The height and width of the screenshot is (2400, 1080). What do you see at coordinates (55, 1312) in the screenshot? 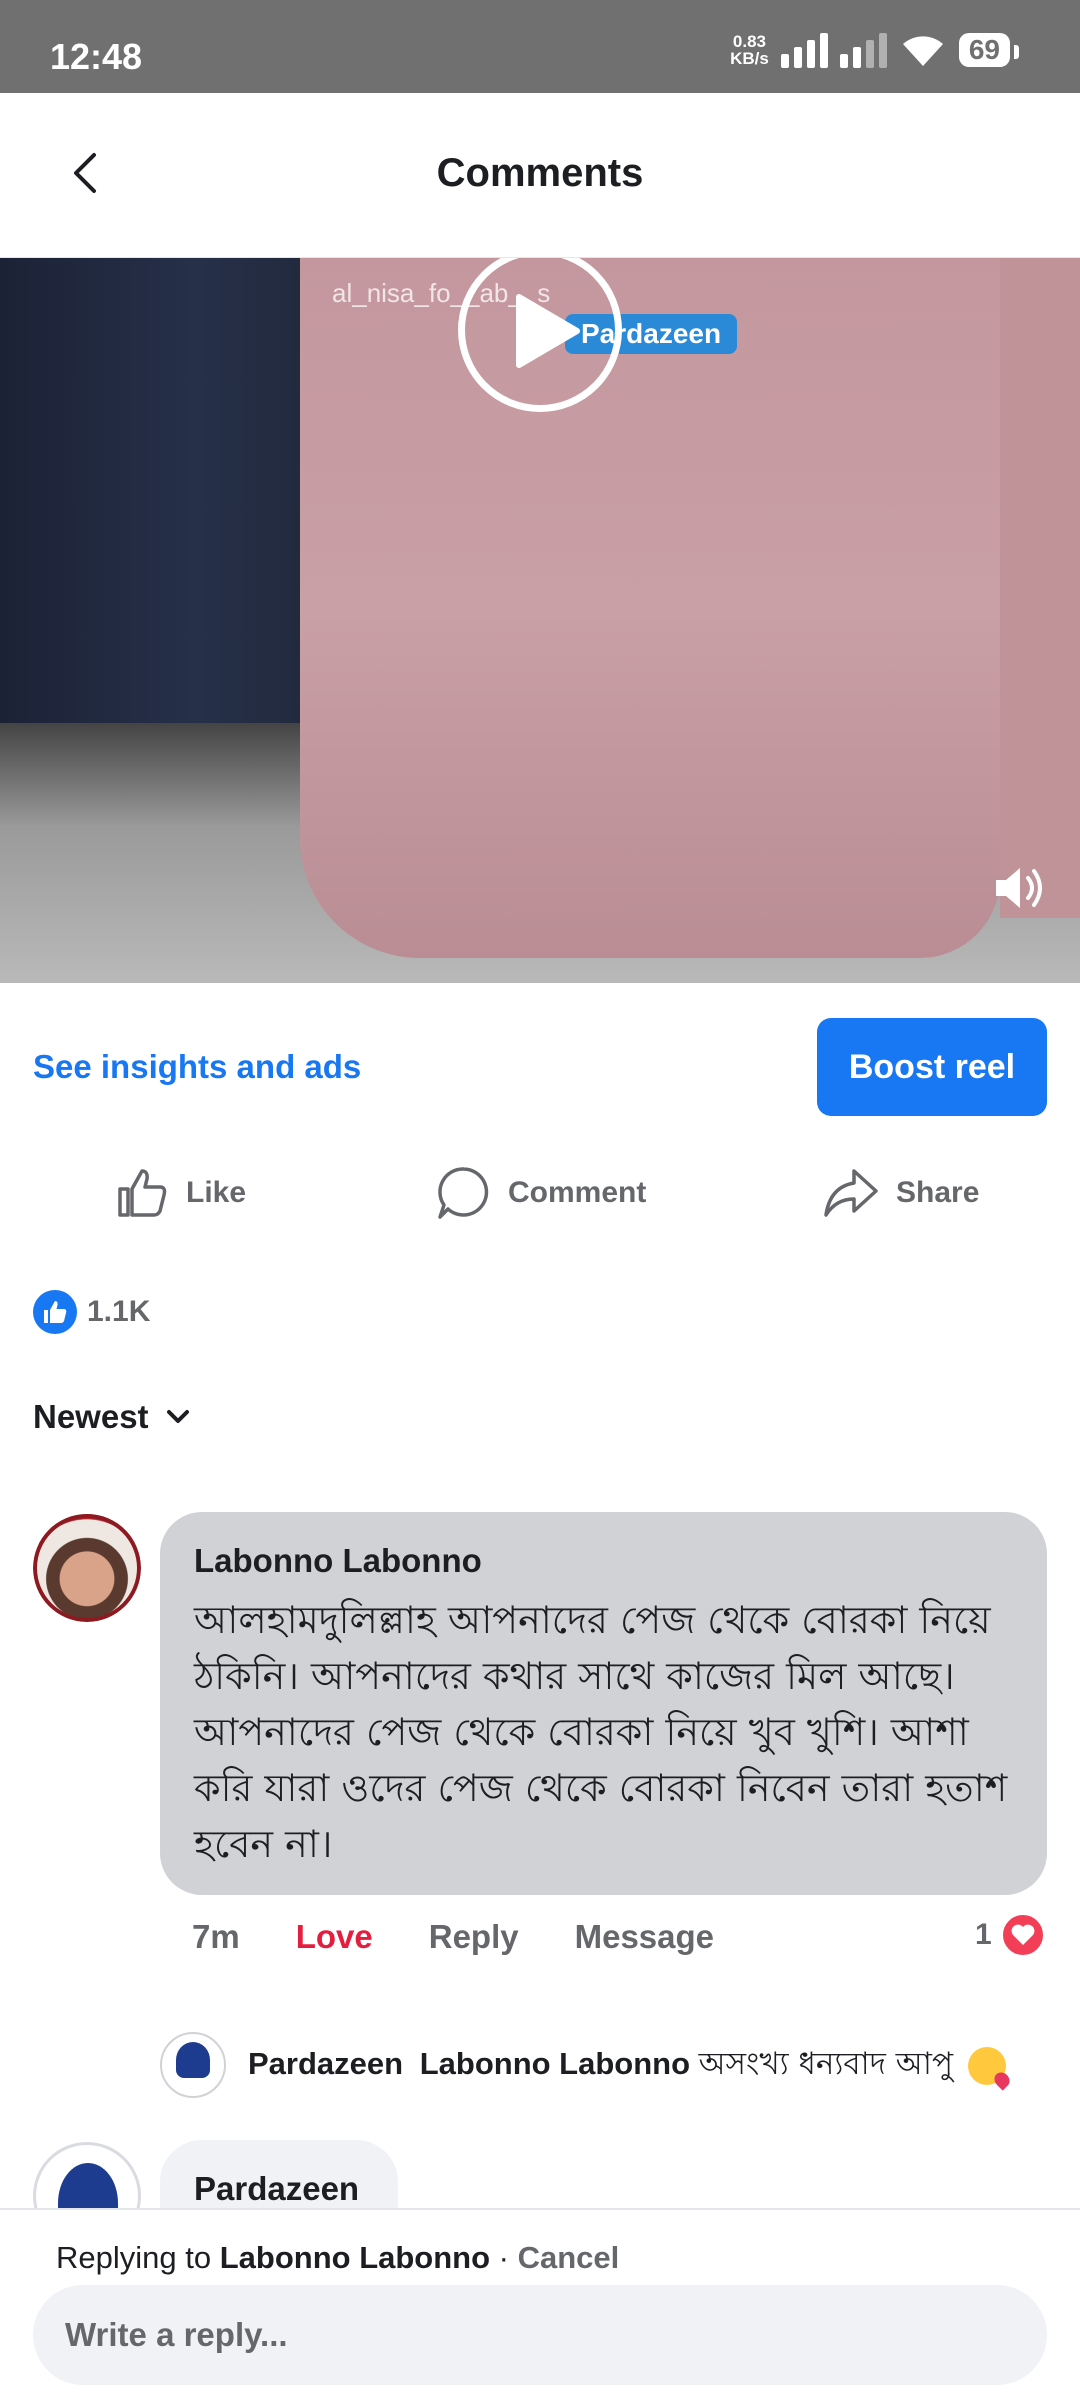
I see `like-reaction-icon` at bounding box center [55, 1312].